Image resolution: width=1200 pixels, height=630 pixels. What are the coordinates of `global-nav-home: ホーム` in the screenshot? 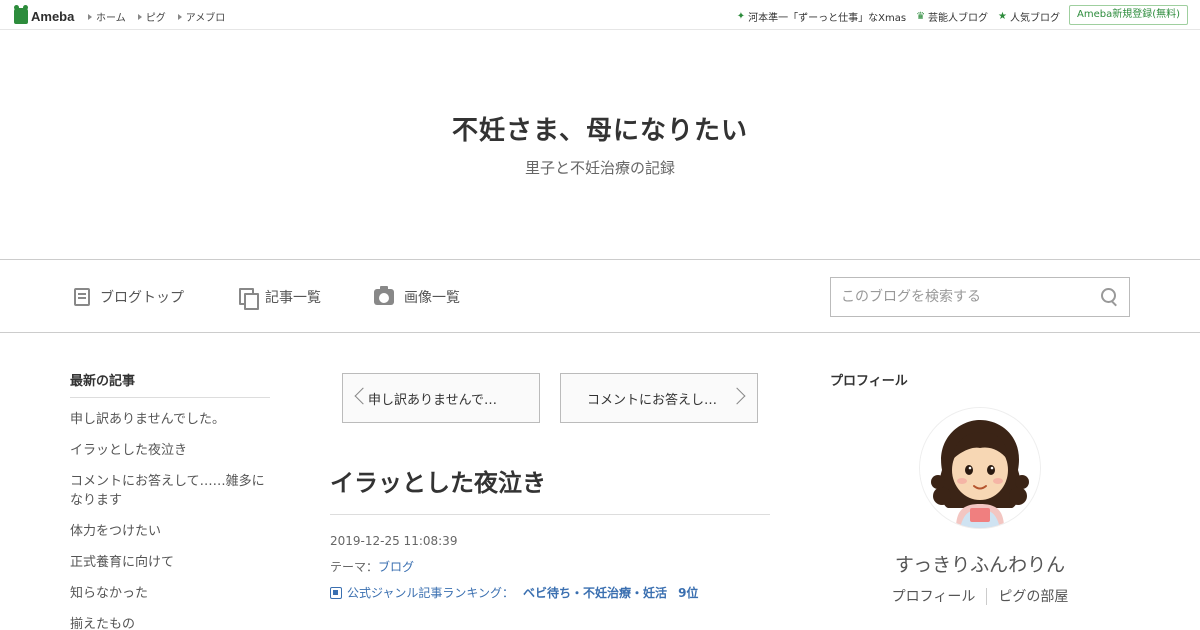 It's located at (107, 16).